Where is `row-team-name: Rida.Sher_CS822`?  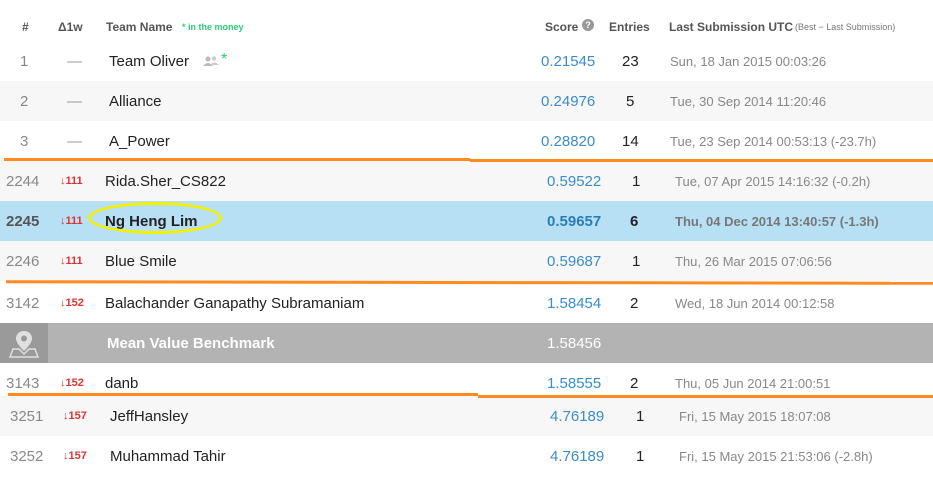
row-team-name: Rida.Sher_CS822 is located at coordinates (165, 181).